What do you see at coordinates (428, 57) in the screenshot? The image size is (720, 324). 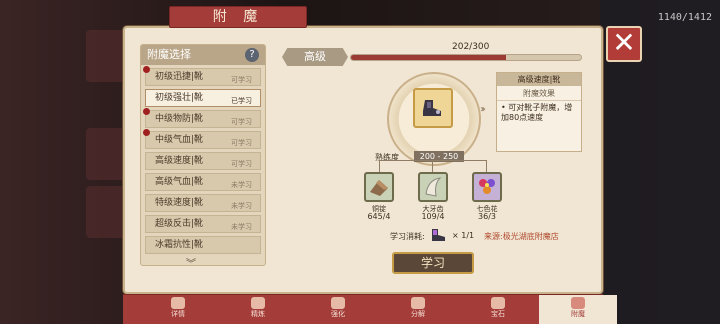 I see `level-progress-fill` at bounding box center [428, 57].